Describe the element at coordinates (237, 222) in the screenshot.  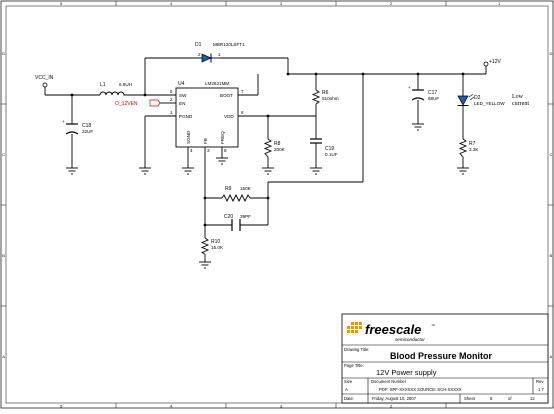
I see `capacitor-c20: C20 39PF` at that location.